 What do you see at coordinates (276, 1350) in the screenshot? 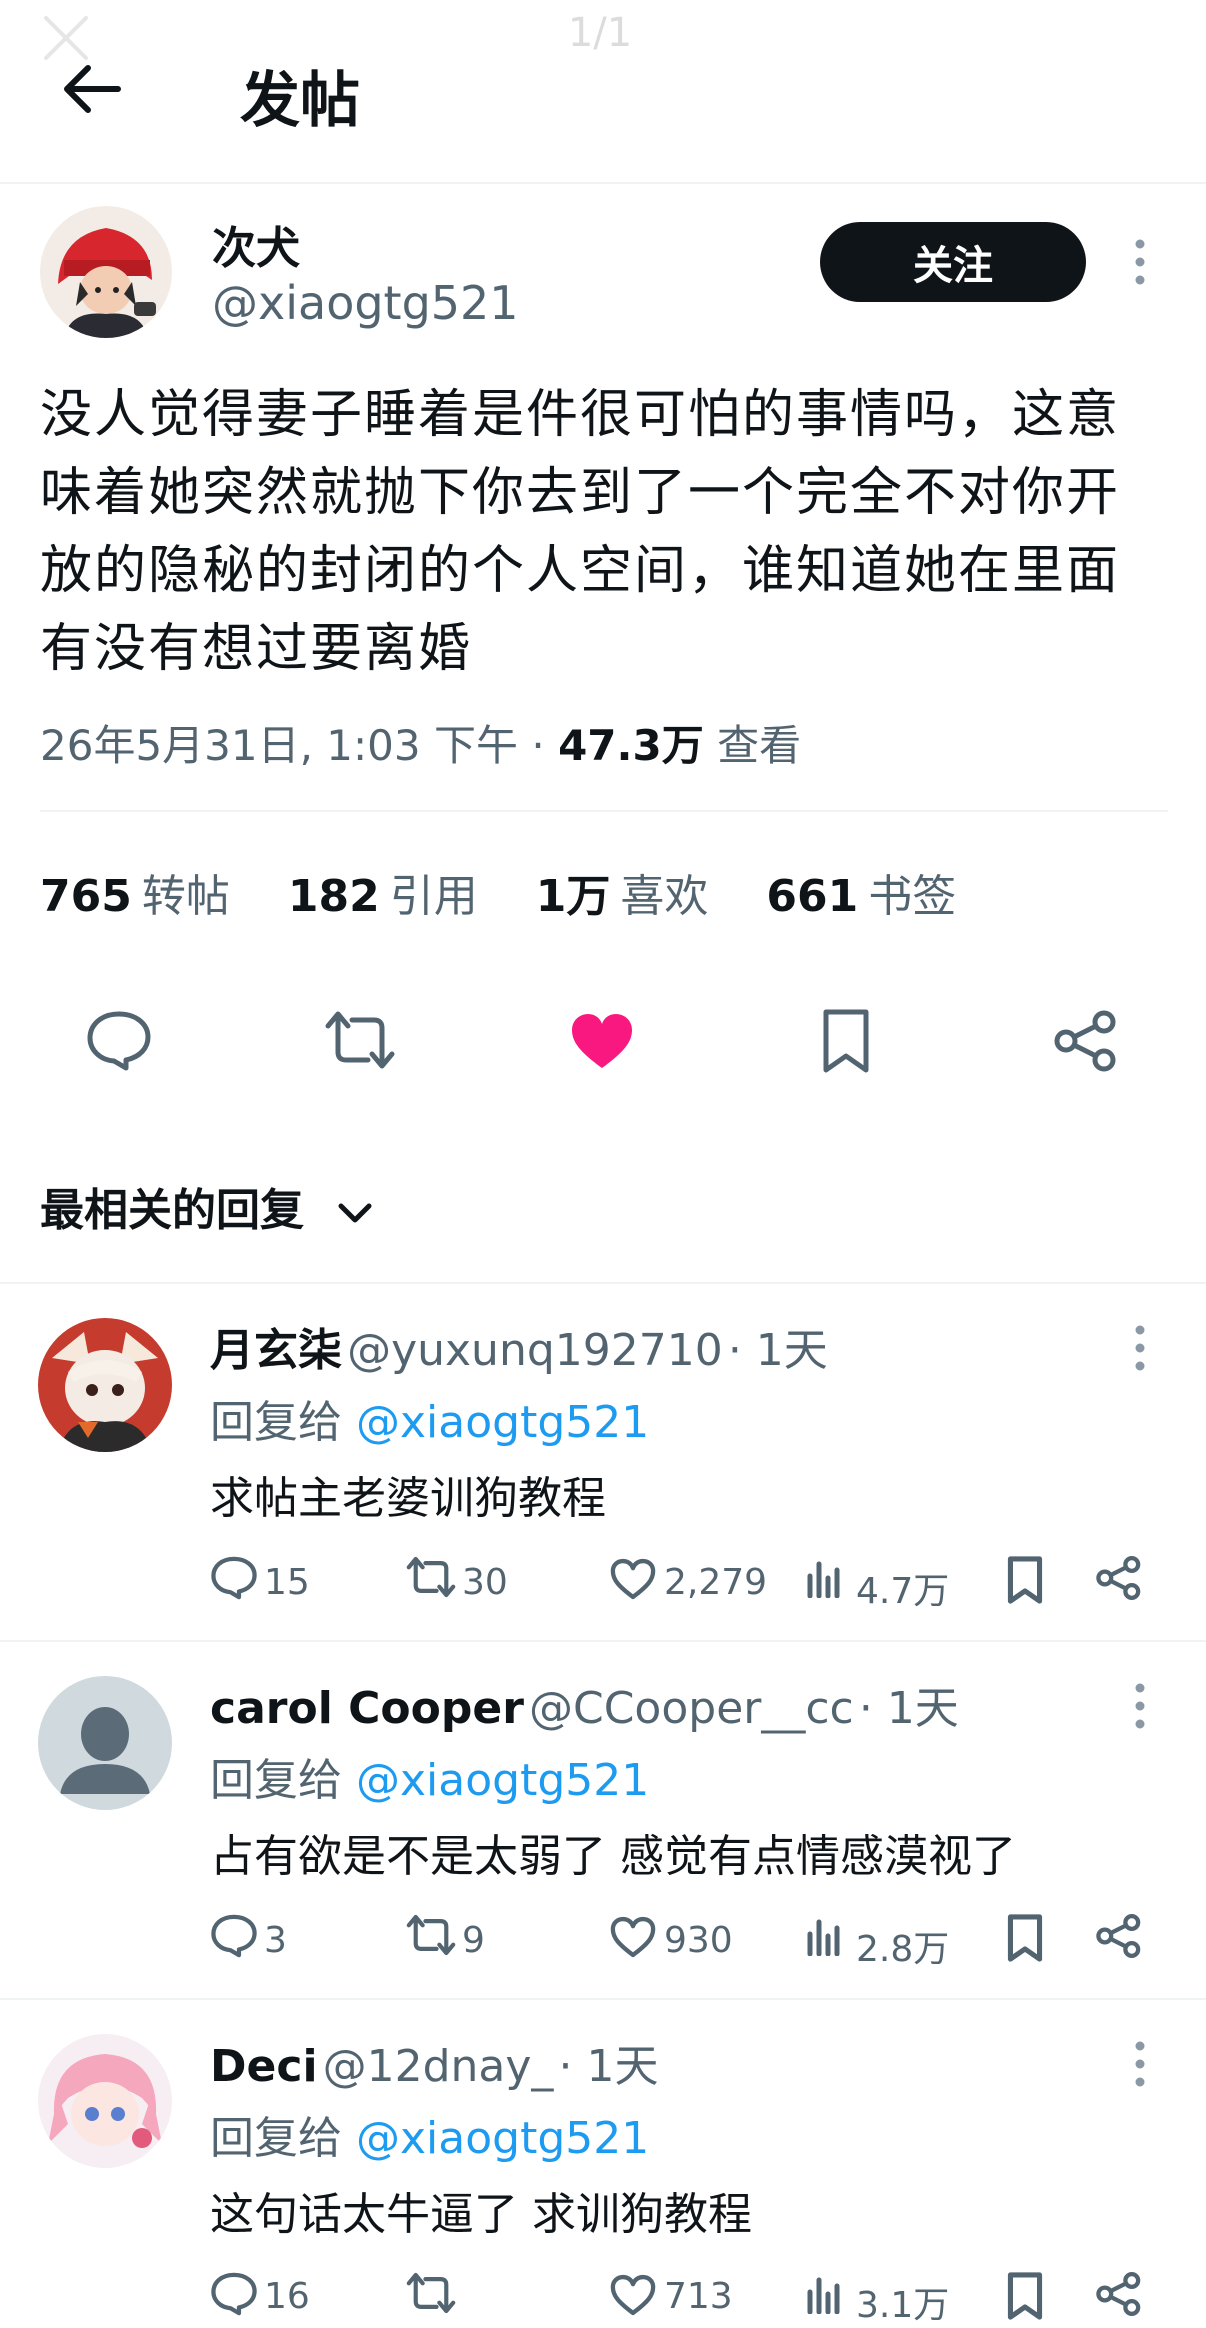
I see `reply-author-name: 月玄柒` at bounding box center [276, 1350].